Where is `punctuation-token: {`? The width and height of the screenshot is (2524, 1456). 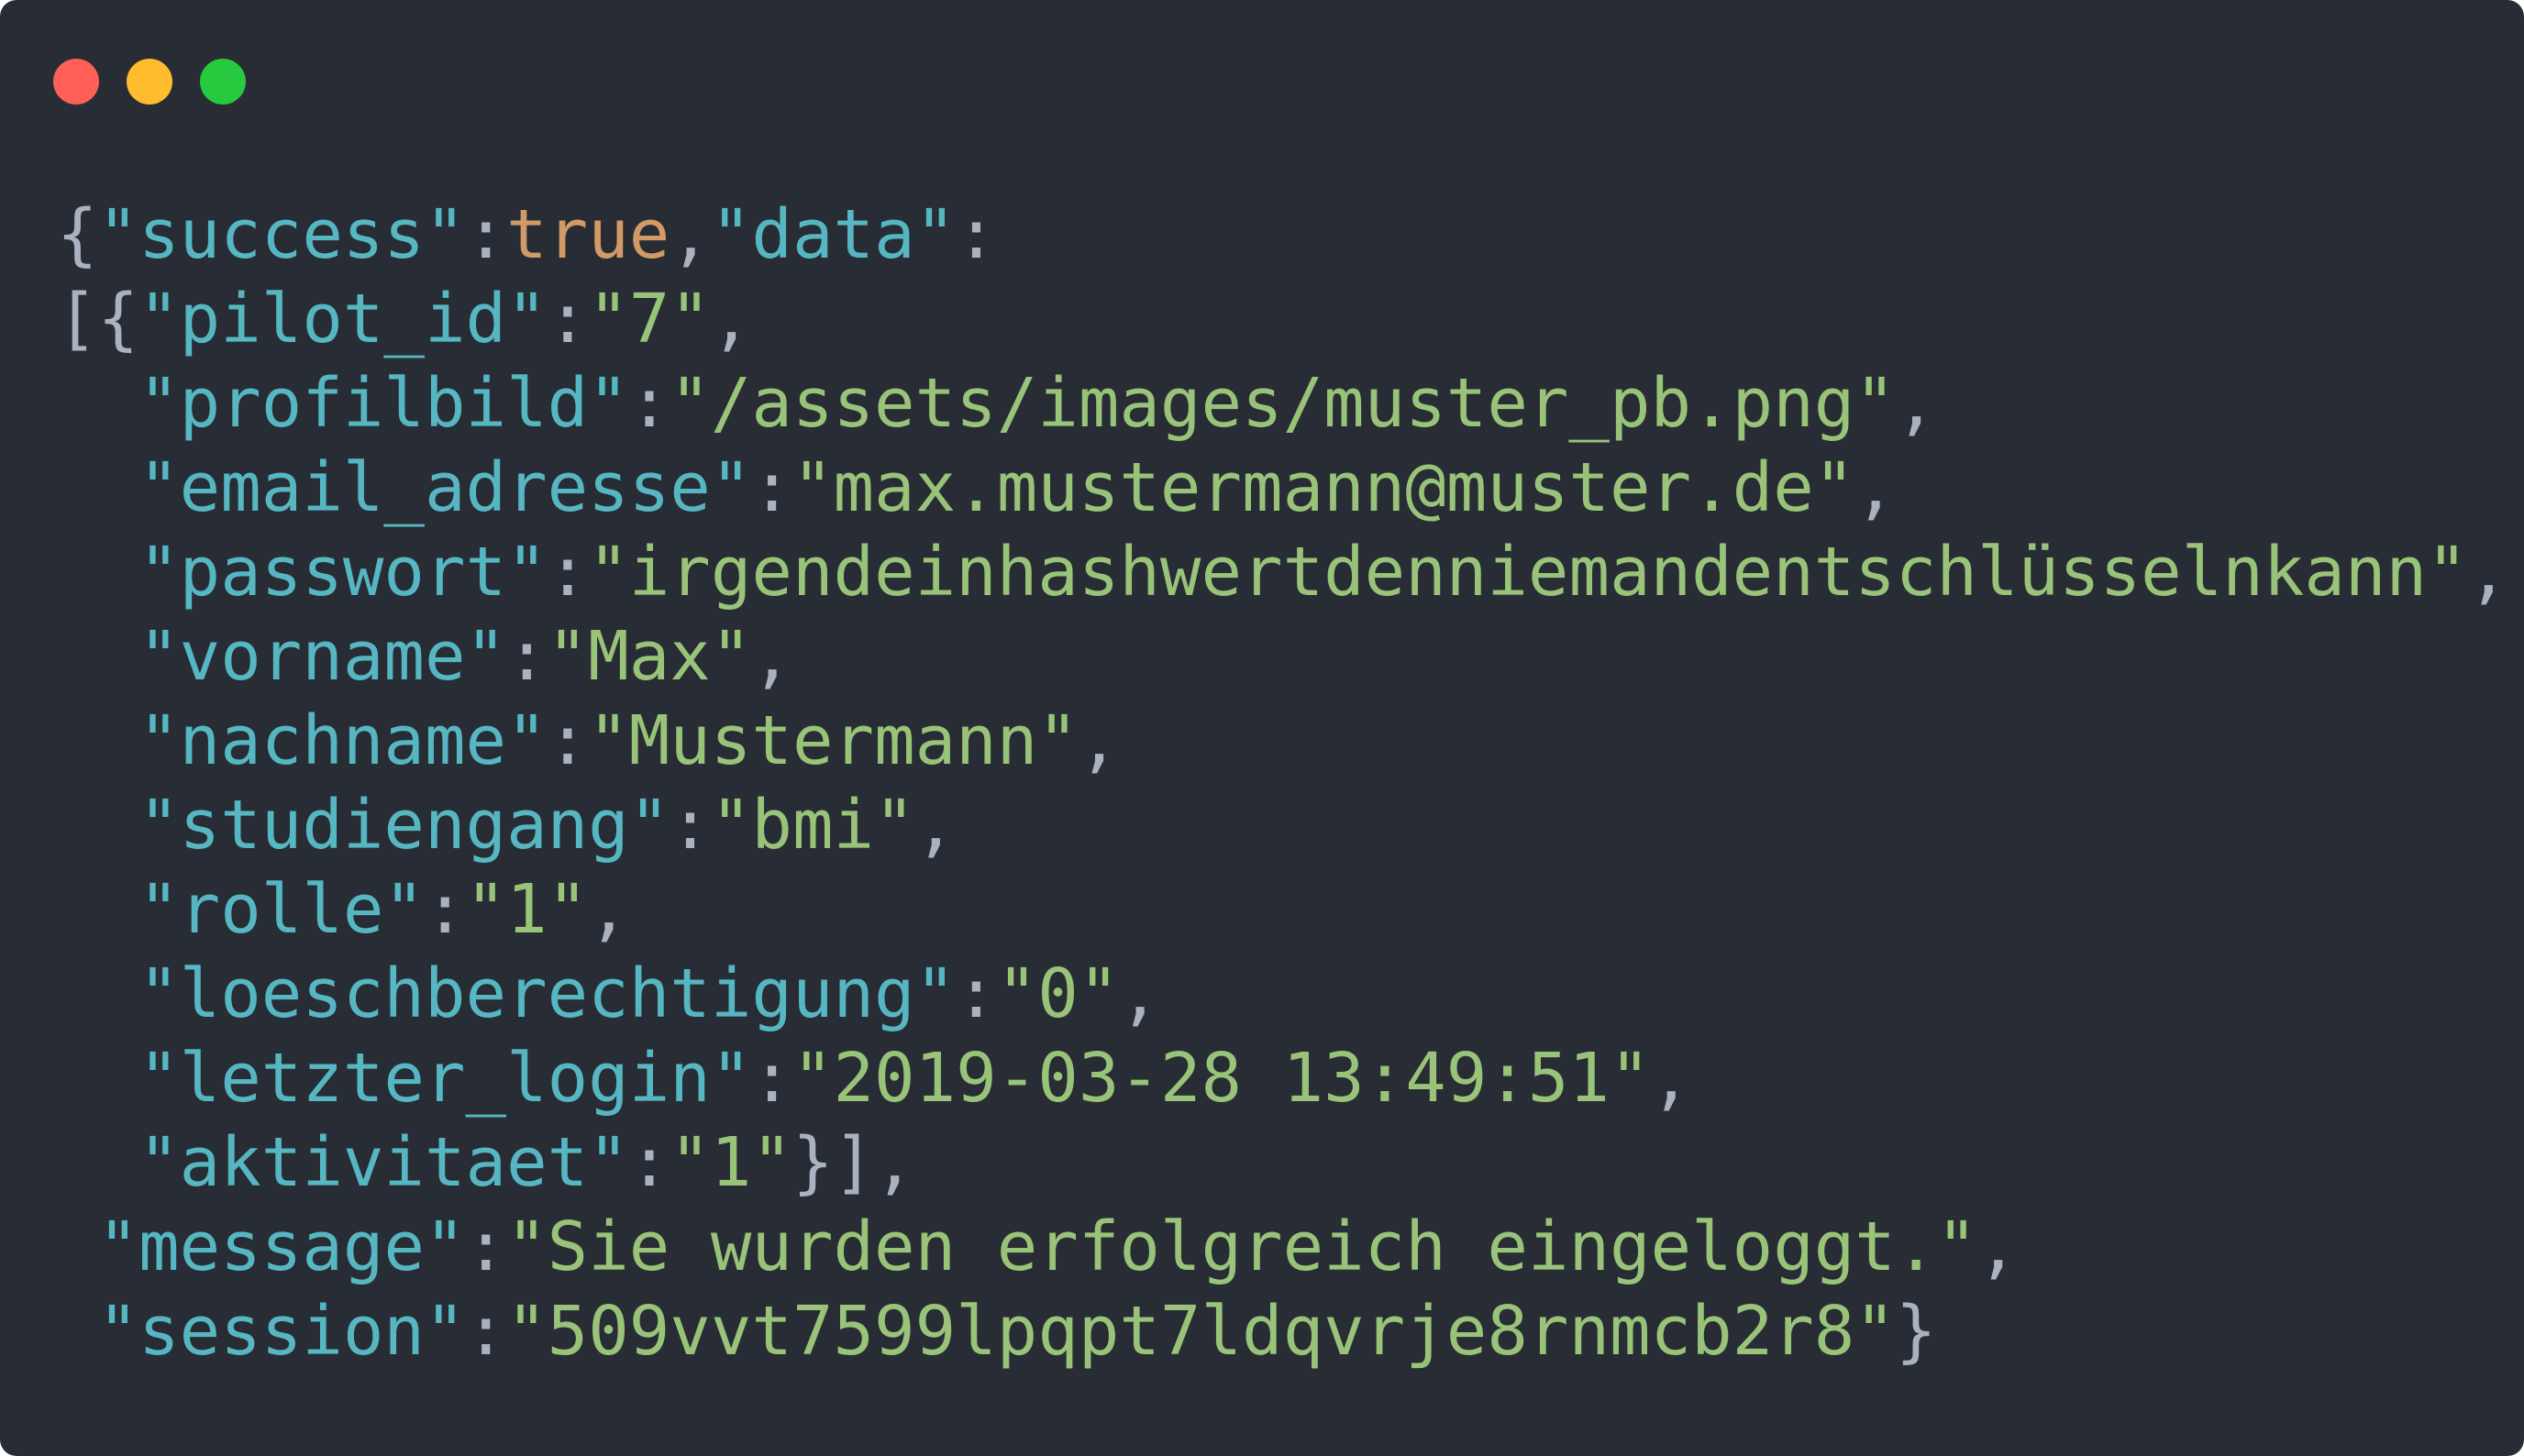 punctuation-token: { is located at coordinates (78, 234).